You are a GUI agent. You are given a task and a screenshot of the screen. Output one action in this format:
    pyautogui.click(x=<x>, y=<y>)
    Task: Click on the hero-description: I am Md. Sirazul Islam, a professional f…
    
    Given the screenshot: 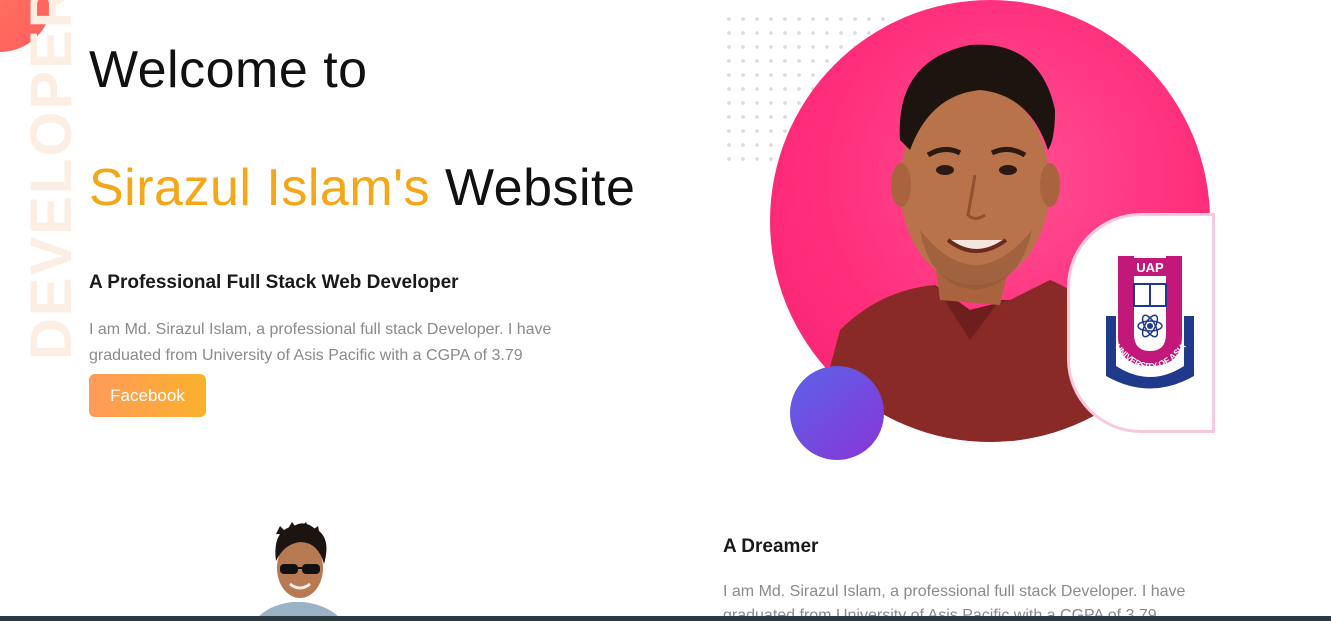 What is the action you would take?
    pyautogui.click(x=320, y=342)
    